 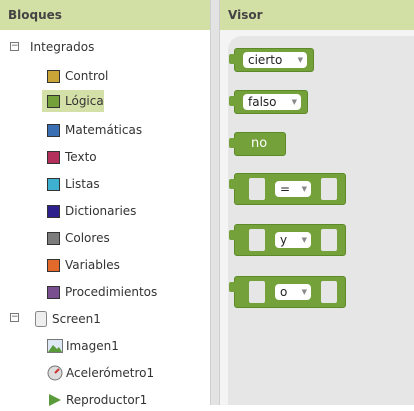 What do you see at coordinates (92, 346) in the screenshot?
I see `component-label: Imagen1` at bounding box center [92, 346].